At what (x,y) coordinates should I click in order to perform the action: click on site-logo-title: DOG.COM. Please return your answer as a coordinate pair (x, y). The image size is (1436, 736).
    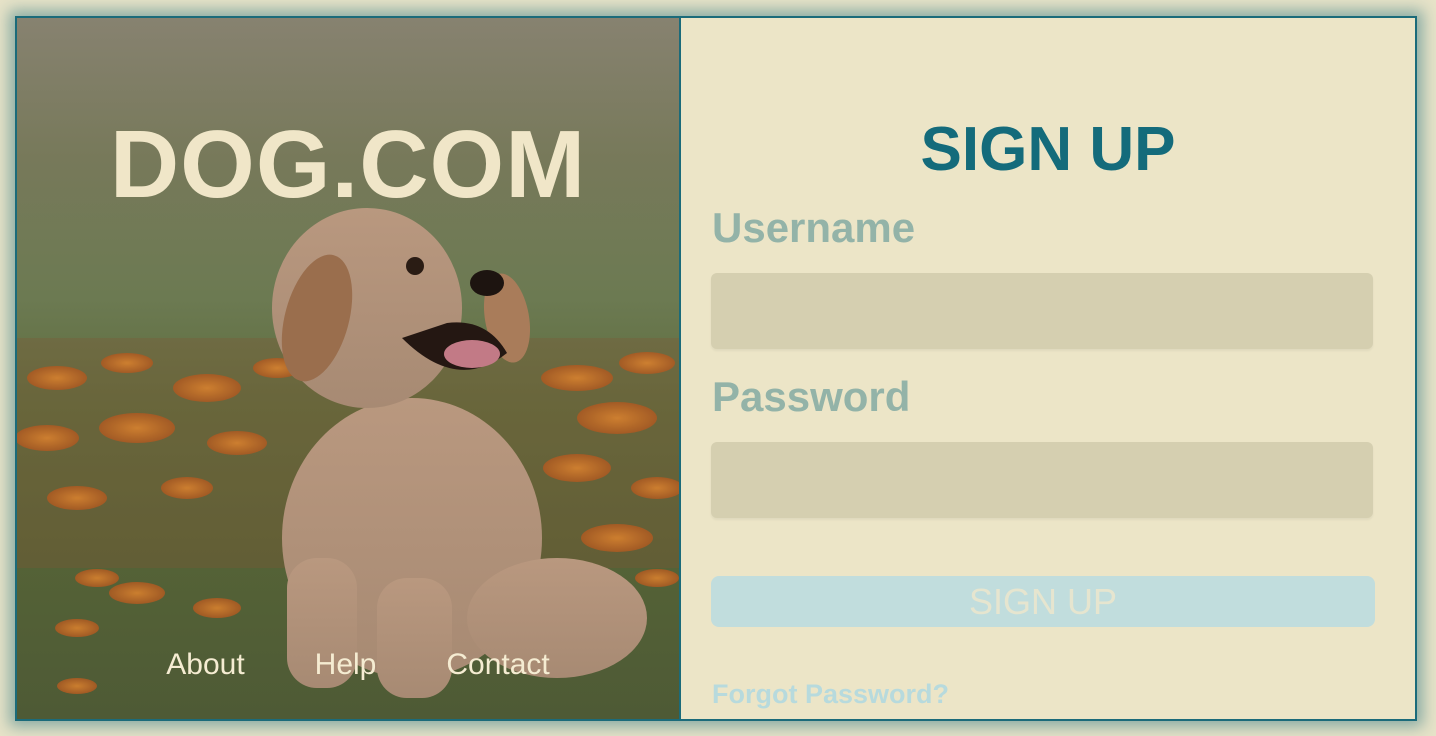
    Looking at the image, I should click on (348, 164).